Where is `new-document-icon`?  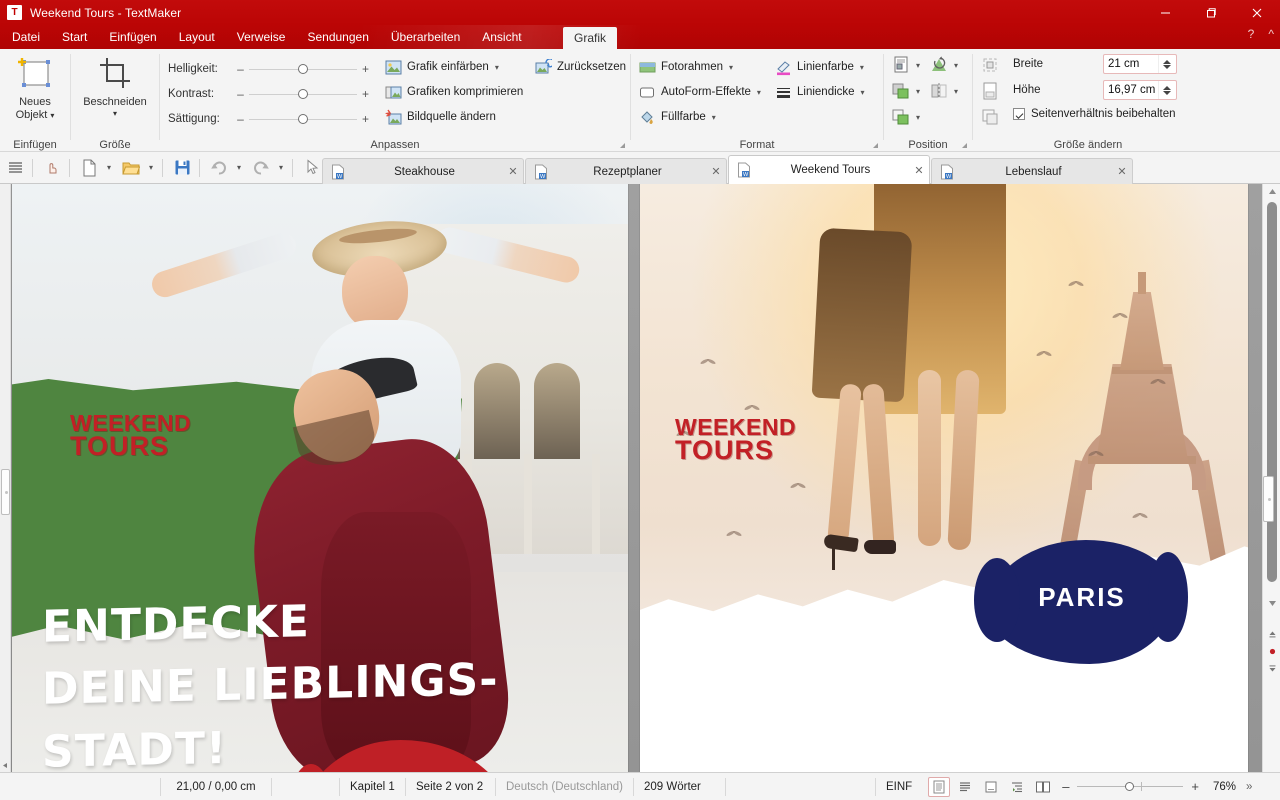 new-document-icon is located at coordinates (89, 168).